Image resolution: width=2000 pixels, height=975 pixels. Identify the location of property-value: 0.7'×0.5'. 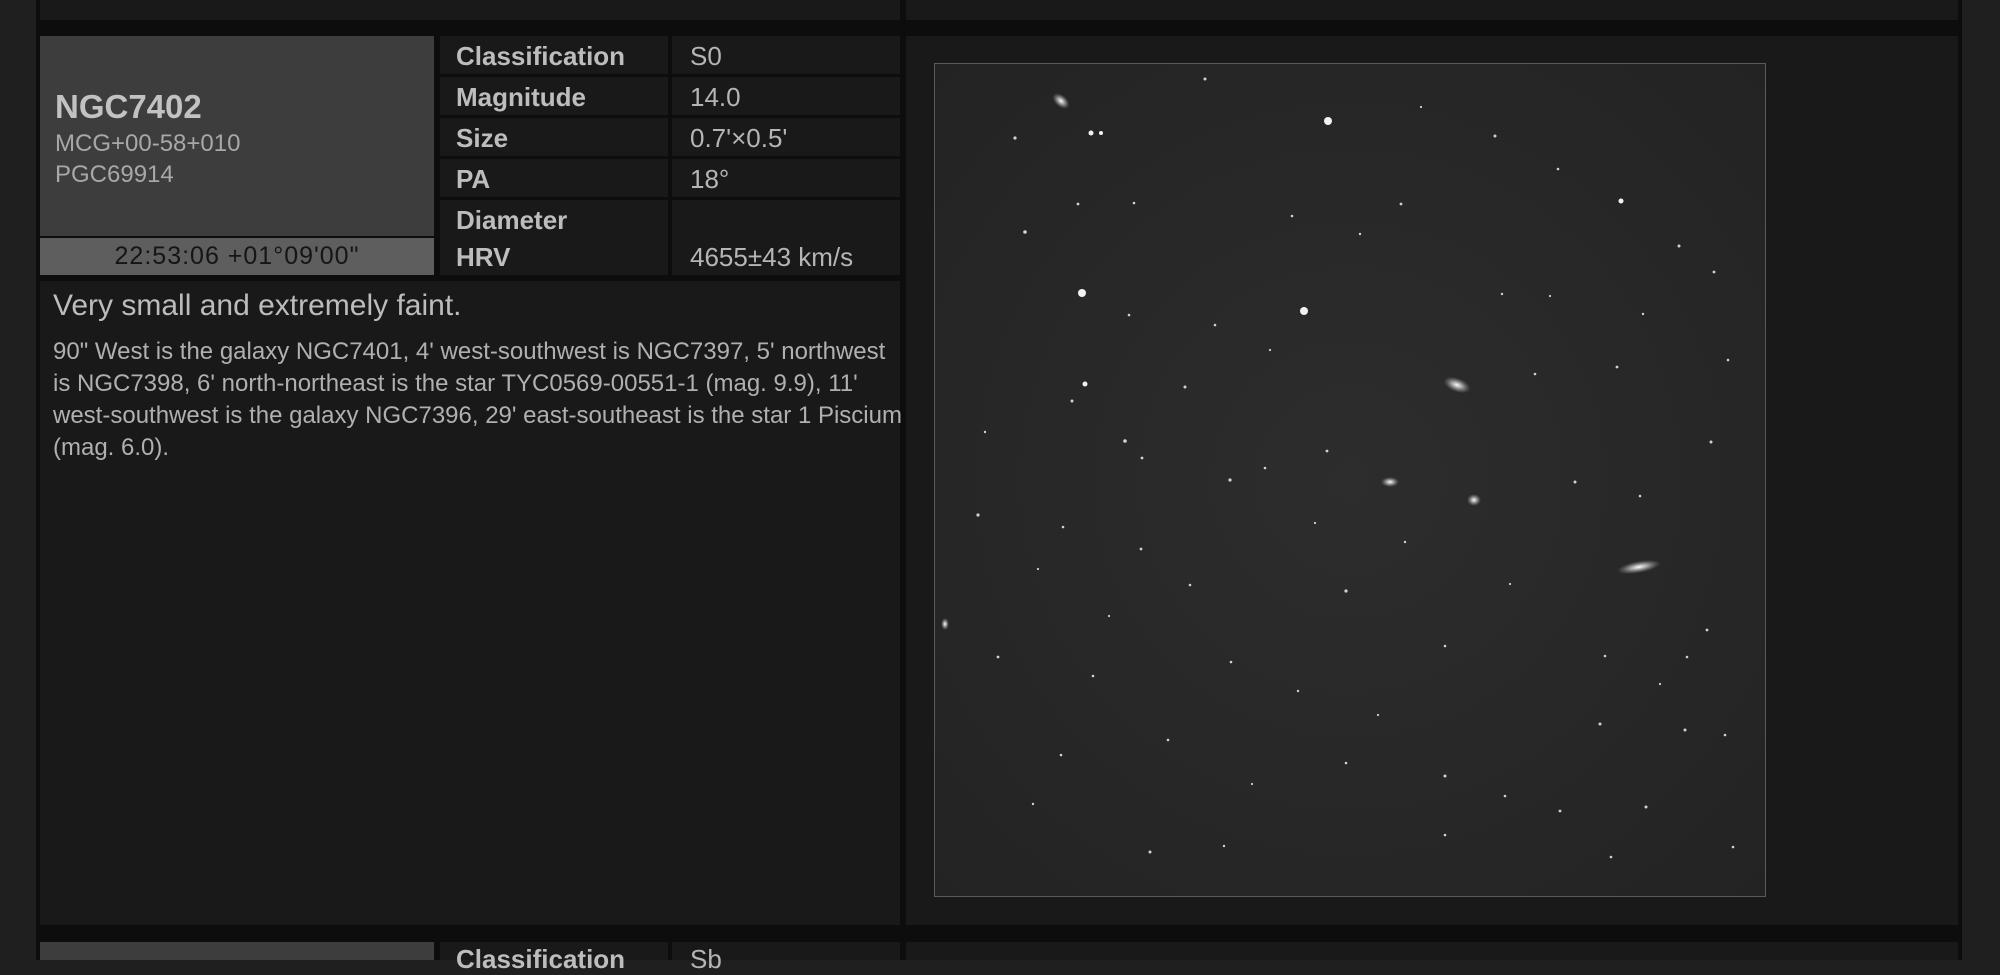
(786, 137).